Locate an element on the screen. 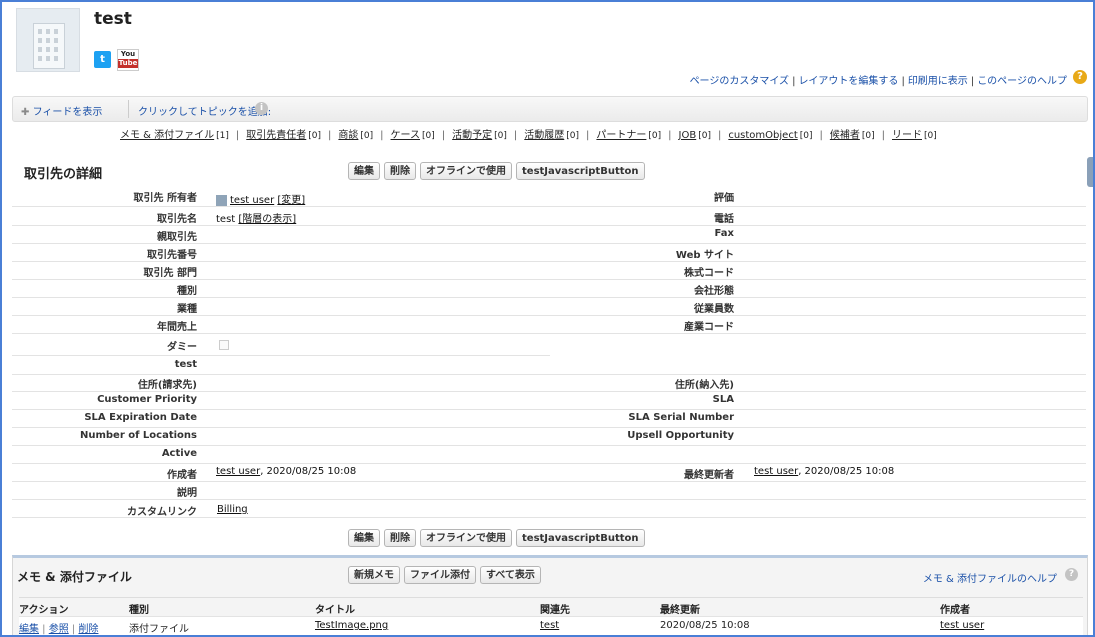 The height and width of the screenshot is (637, 1095). fax-label: Fax is located at coordinates (724, 233).